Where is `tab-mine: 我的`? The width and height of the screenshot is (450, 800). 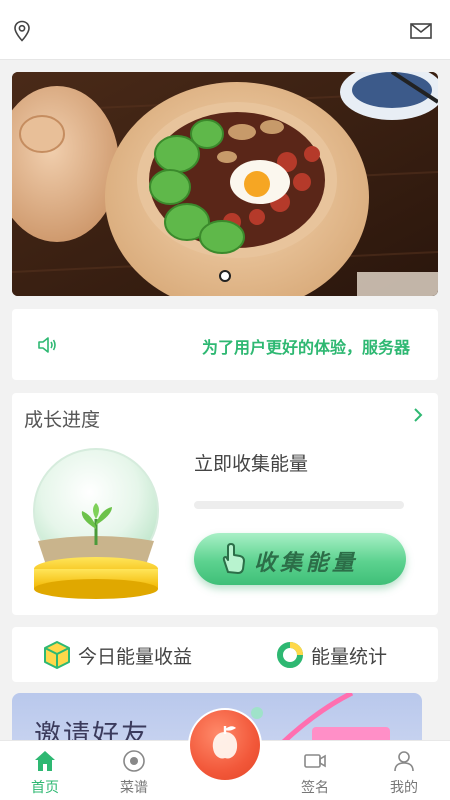 tab-mine: 我的 is located at coordinates (404, 770).